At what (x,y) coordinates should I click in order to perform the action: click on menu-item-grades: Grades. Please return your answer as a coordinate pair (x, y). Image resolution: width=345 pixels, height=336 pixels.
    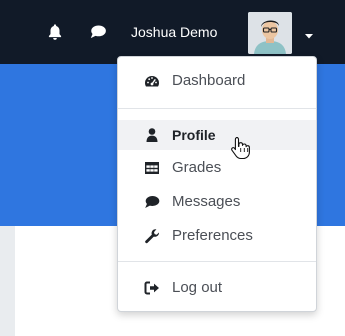
    Looking at the image, I should click on (217, 168).